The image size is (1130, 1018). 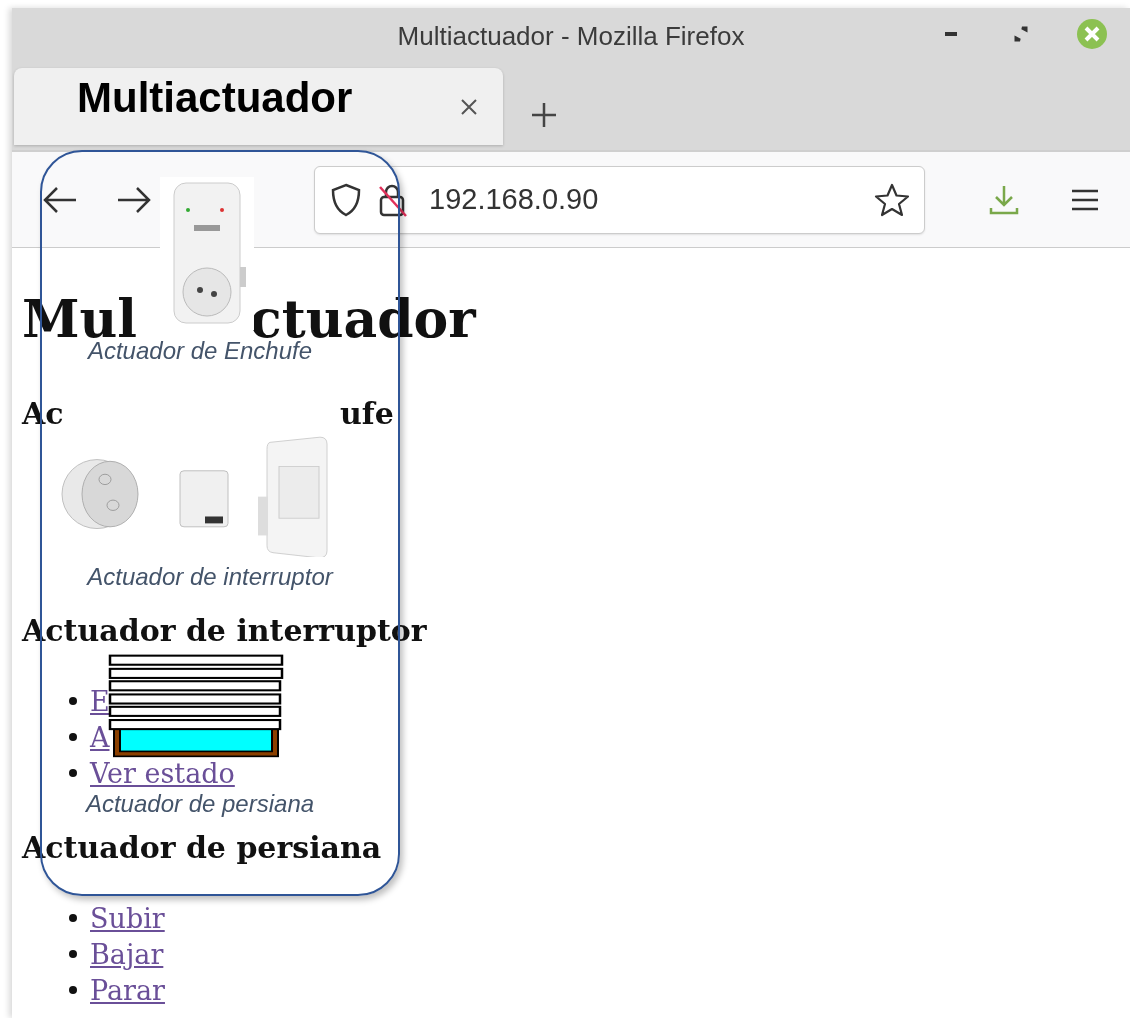 I want to click on section-heading: ufe, so click(x=367, y=413).